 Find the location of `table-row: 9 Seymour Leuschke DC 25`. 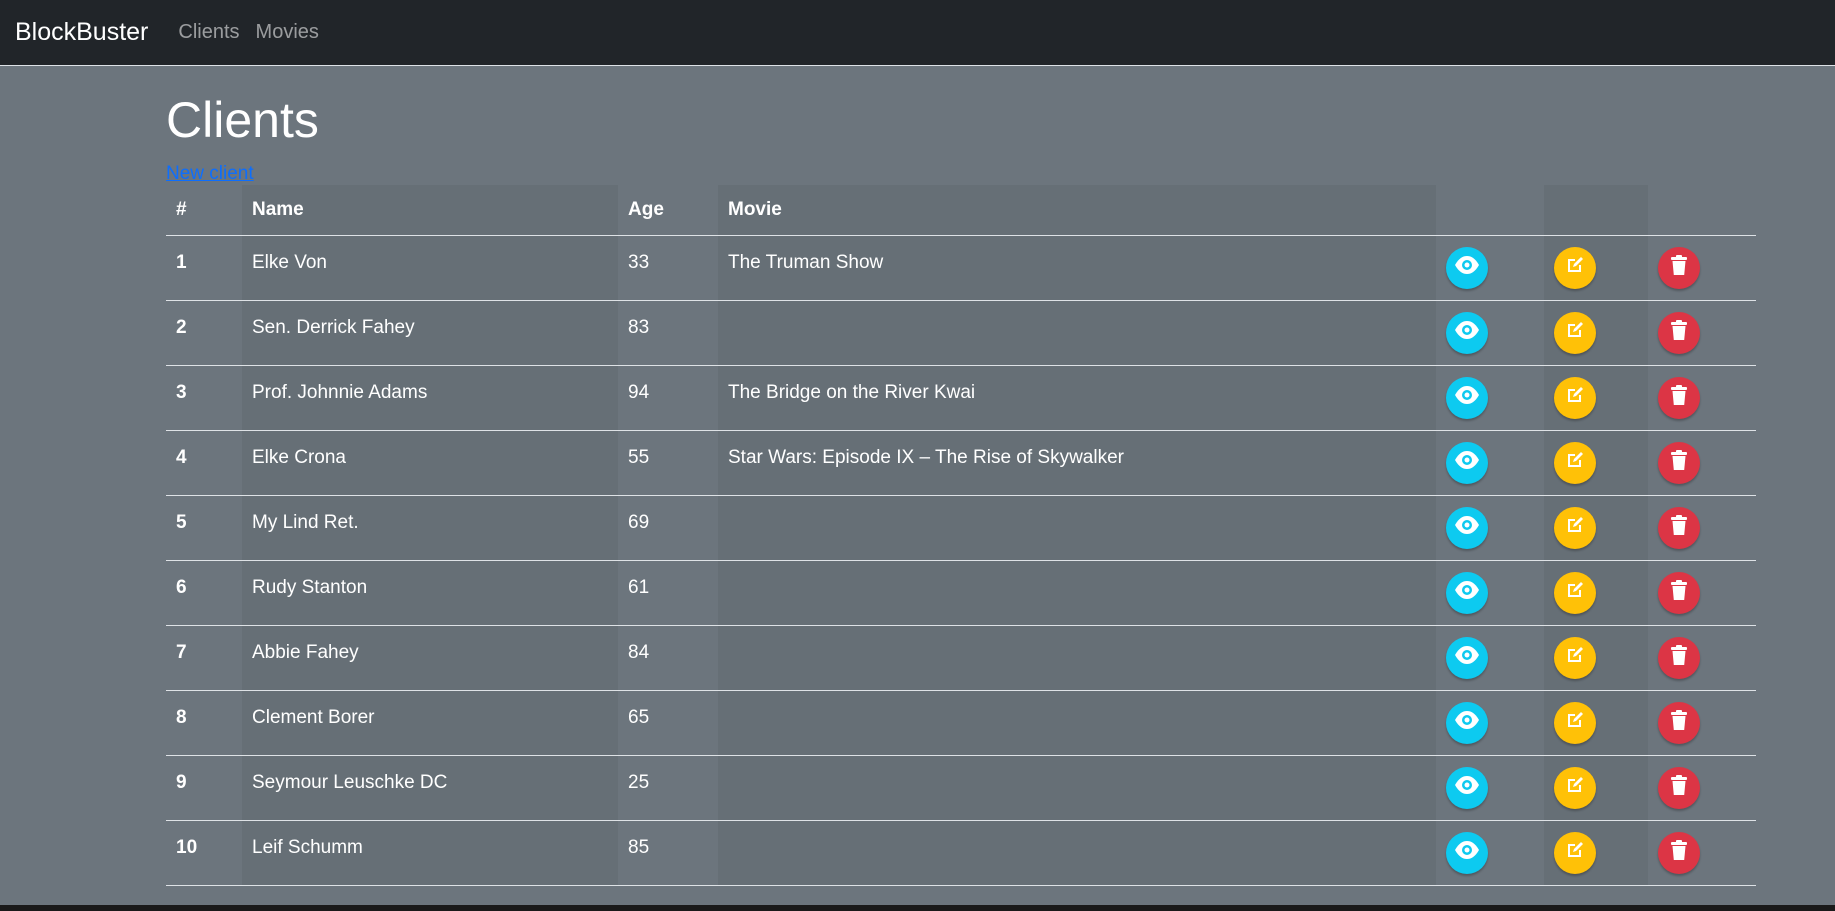

table-row: 9 Seymour Leuschke DC 25 is located at coordinates (961, 788).